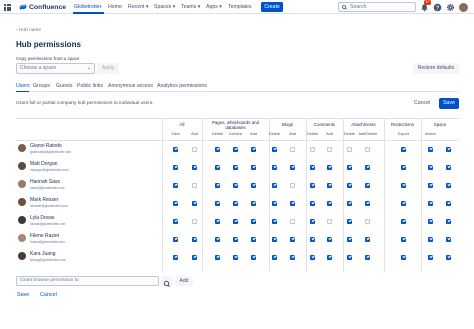 The image size is (474, 329). I want to click on save-bottom-button: Save, so click(23, 295).